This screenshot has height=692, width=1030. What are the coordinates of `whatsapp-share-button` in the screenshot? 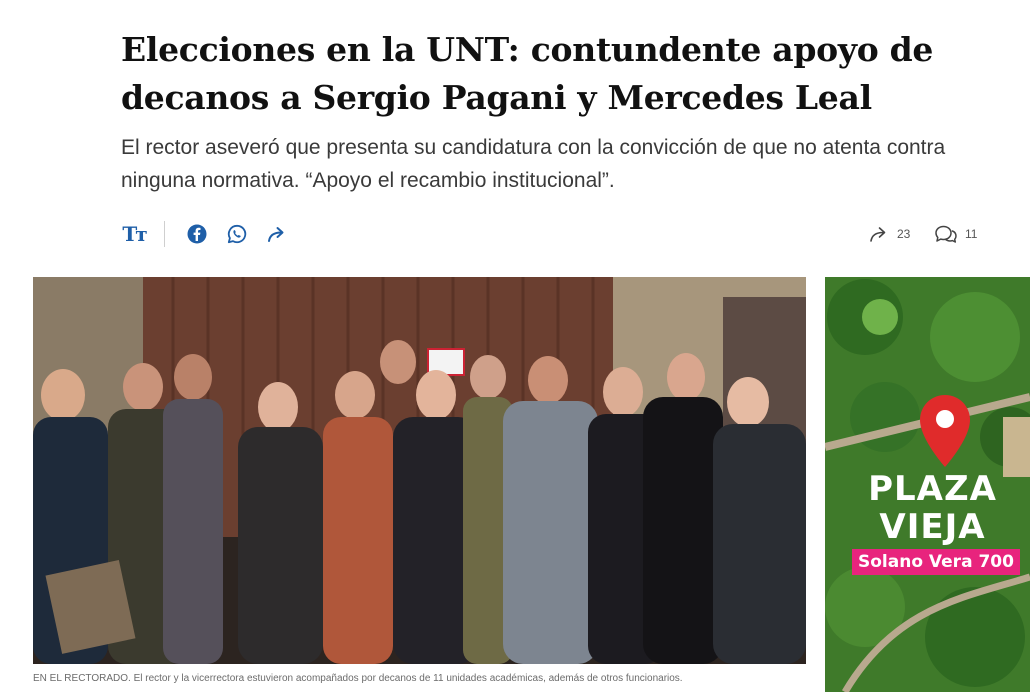 It's located at (237, 234).